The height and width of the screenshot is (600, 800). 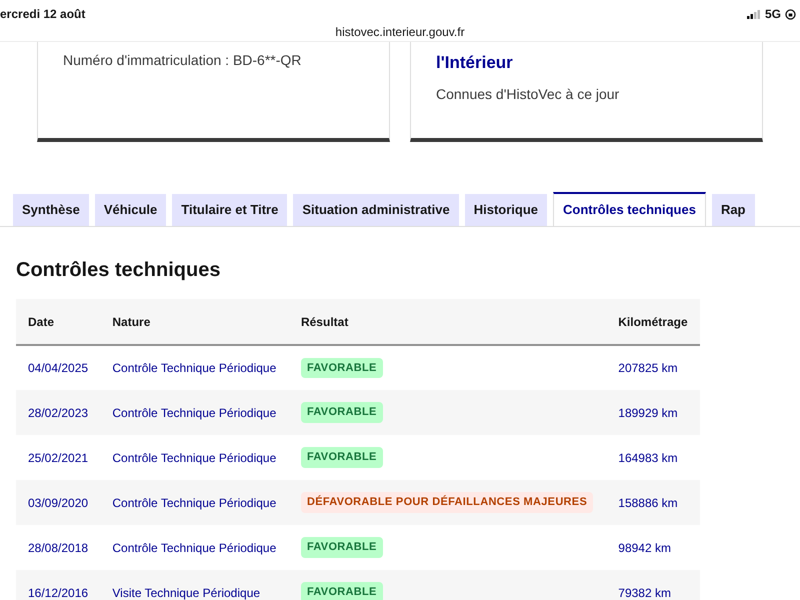 What do you see at coordinates (58, 413) in the screenshot?
I see `date-text: 28/02/2023` at bounding box center [58, 413].